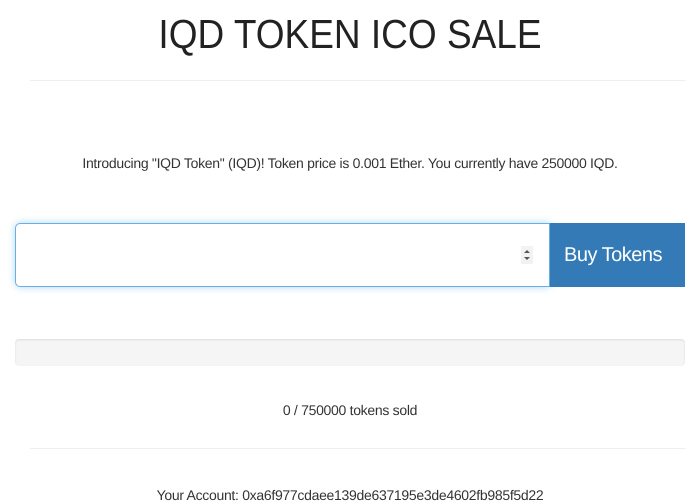 The image size is (685, 504). I want to click on token-amount-field, so click(282, 255).